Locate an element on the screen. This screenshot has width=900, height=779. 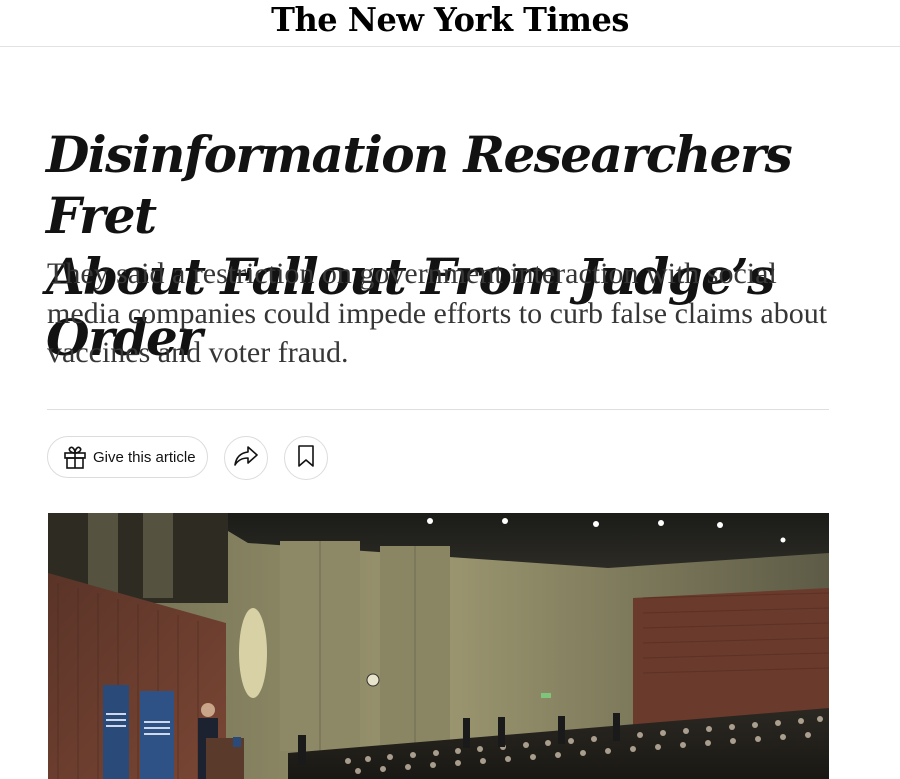
give-article-button: Give this article is located at coordinates (127, 457).